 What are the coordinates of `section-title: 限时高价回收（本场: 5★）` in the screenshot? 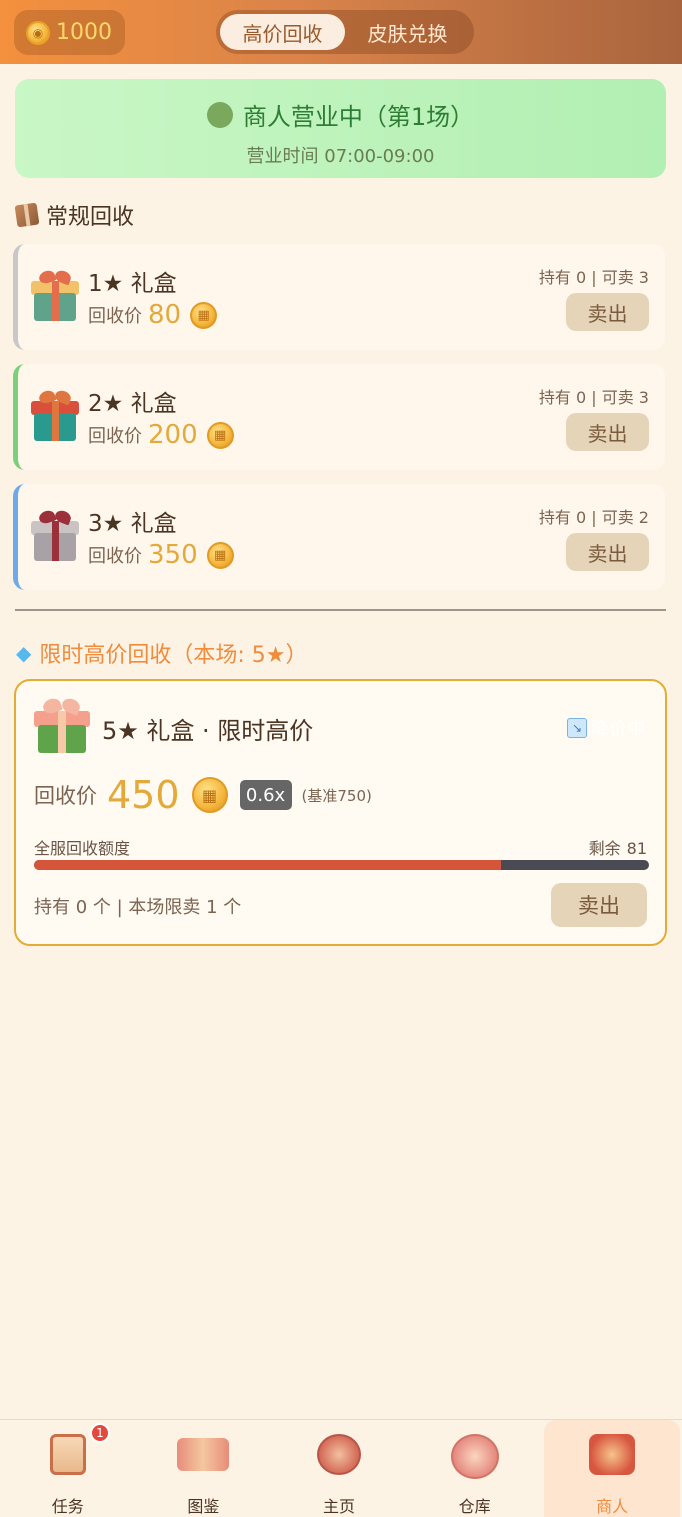 It's located at (173, 655).